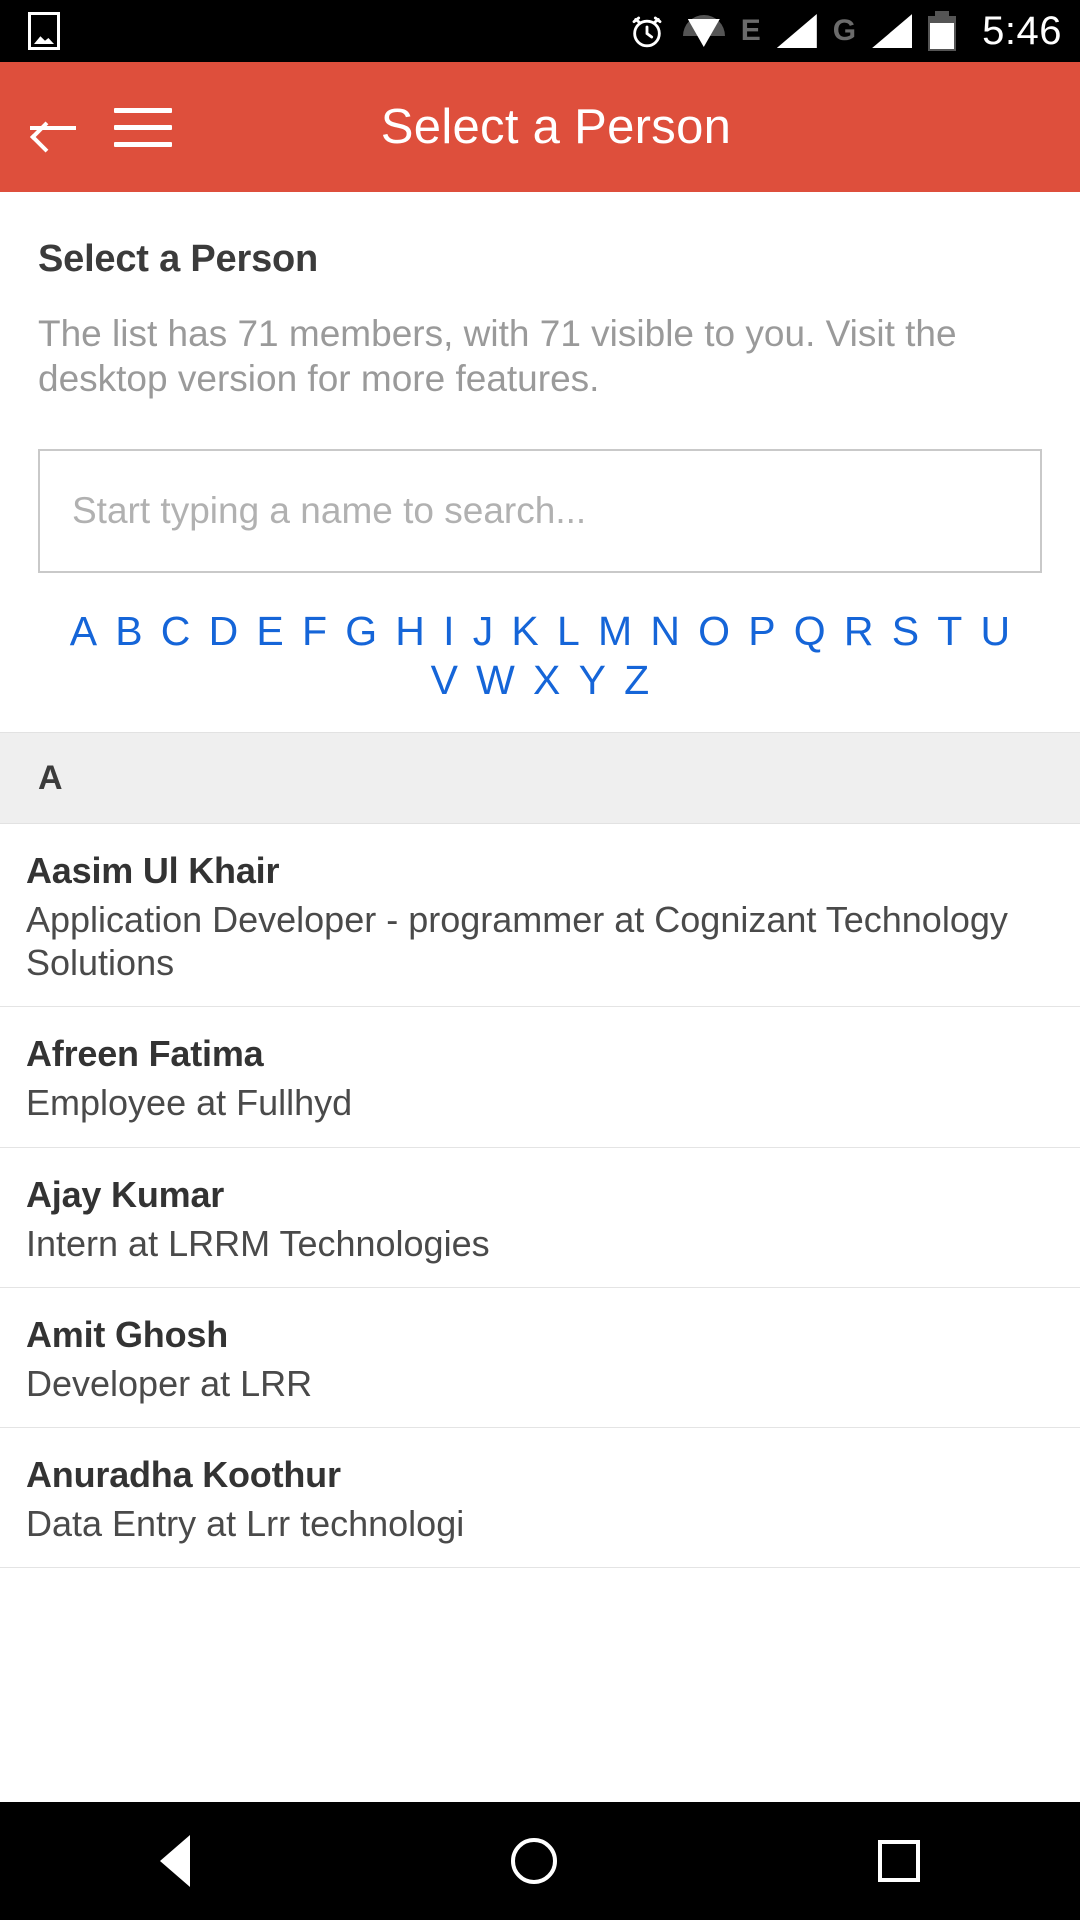 The width and height of the screenshot is (1080, 1920). Describe the element at coordinates (796, 31) in the screenshot. I see `signal-bars-1-icon` at that location.